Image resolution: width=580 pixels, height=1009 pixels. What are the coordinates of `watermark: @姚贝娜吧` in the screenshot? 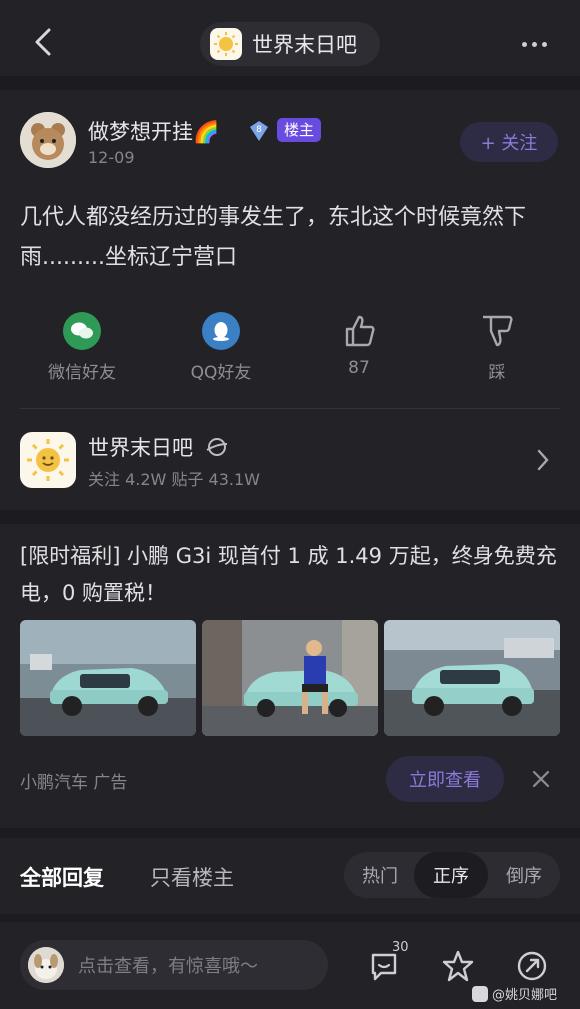 It's located at (514, 993).